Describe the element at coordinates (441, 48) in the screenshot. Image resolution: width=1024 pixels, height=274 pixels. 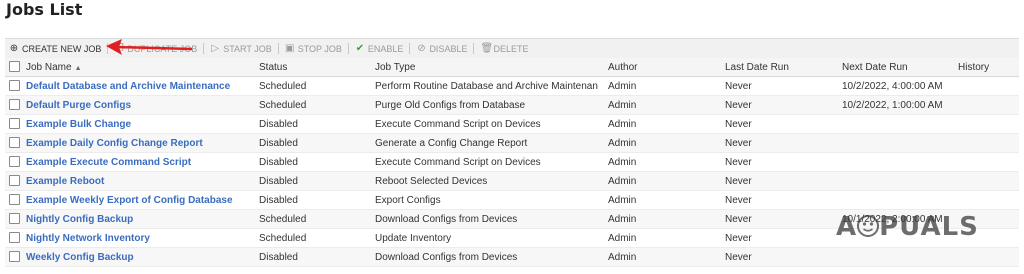
I see `disable-button: ⊘ DISABLE` at that location.